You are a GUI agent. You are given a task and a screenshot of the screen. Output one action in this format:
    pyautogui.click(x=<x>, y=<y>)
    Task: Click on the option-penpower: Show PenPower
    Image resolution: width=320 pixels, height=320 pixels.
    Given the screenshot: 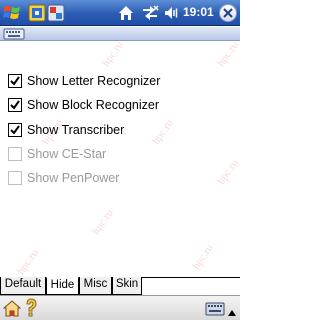 What is the action you would take?
    pyautogui.click(x=63, y=178)
    